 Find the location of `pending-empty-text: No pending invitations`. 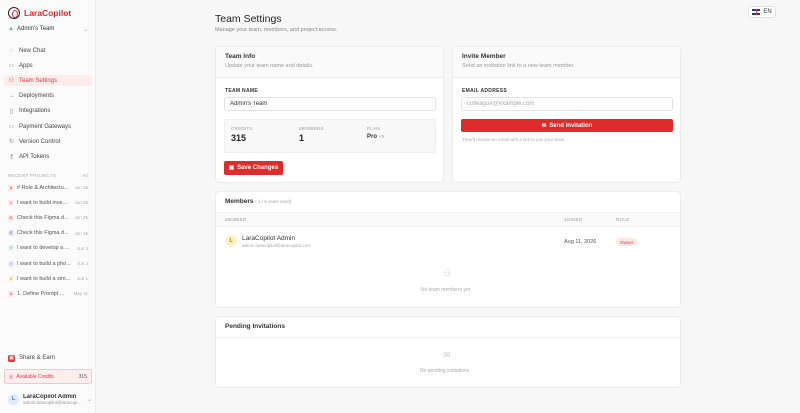

pending-empty-text: No pending invitations is located at coordinates (445, 371).